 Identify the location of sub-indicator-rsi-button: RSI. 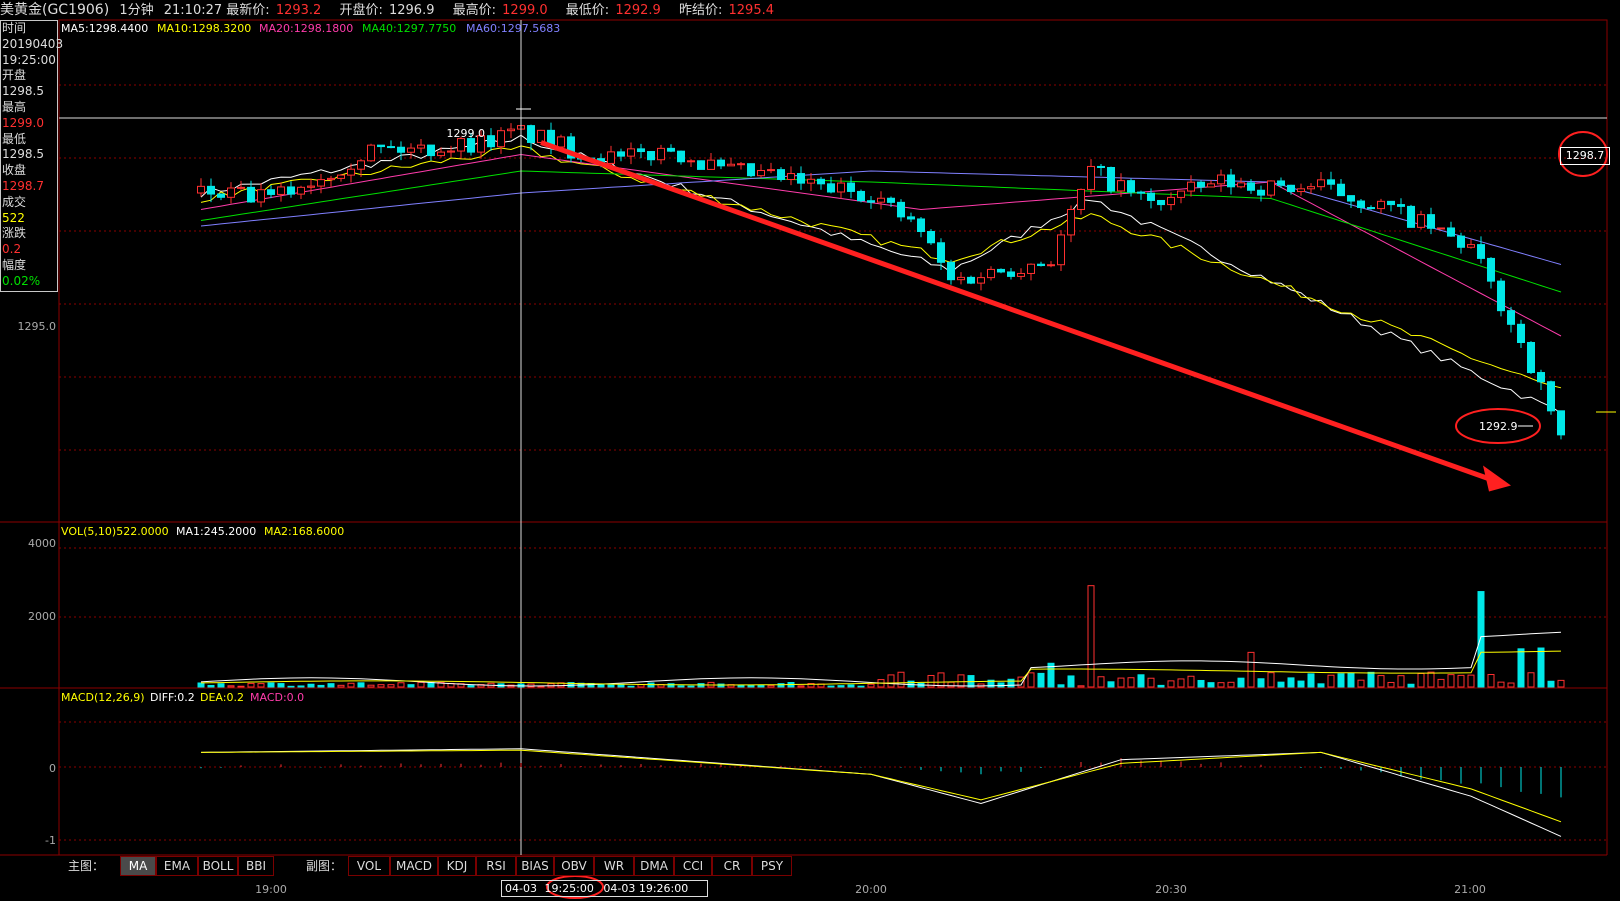
(496, 866).